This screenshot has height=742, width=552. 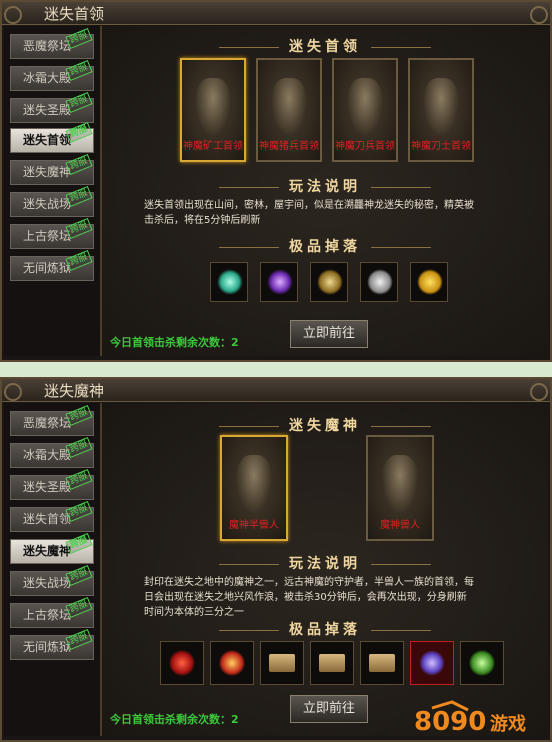 What do you see at coordinates (289, 146) in the screenshot?
I see `boss-name: 神魔猪兵首领` at bounding box center [289, 146].